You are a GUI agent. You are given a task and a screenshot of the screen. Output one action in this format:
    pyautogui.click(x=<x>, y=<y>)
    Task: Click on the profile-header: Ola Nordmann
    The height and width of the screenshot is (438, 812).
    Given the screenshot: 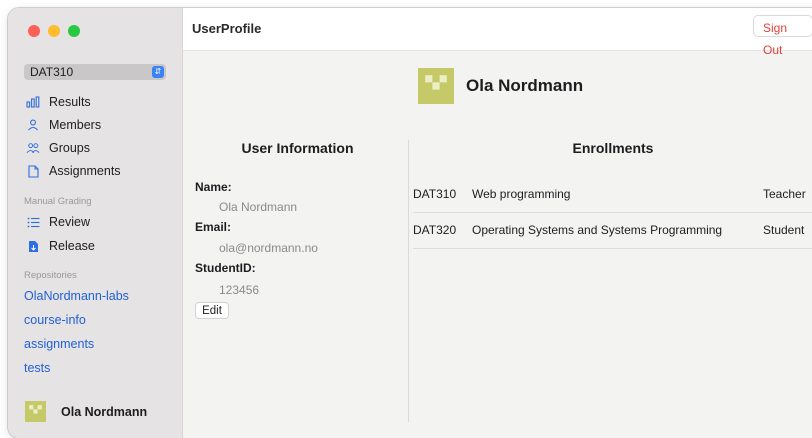 What is the action you would take?
    pyautogui.click(x=500, y=86)
    